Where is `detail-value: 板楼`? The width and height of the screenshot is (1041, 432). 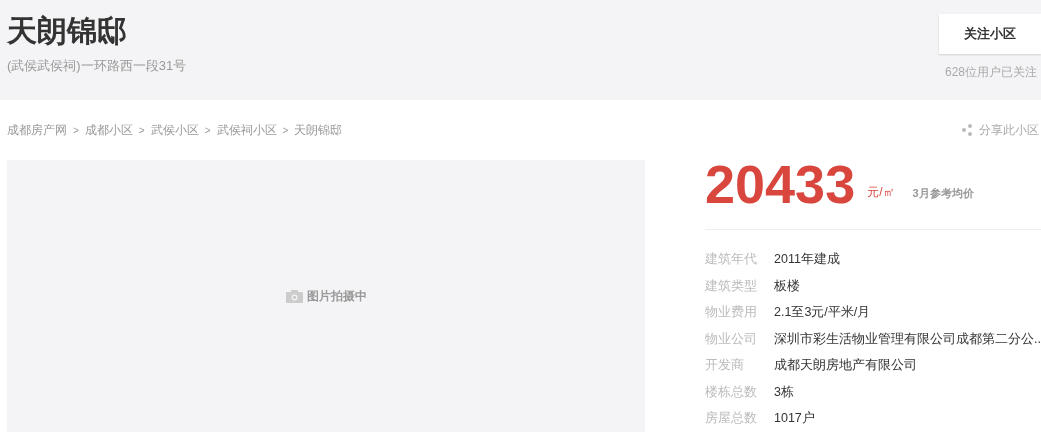 detail-value: 板楼 is located at coordinates (787, 286).